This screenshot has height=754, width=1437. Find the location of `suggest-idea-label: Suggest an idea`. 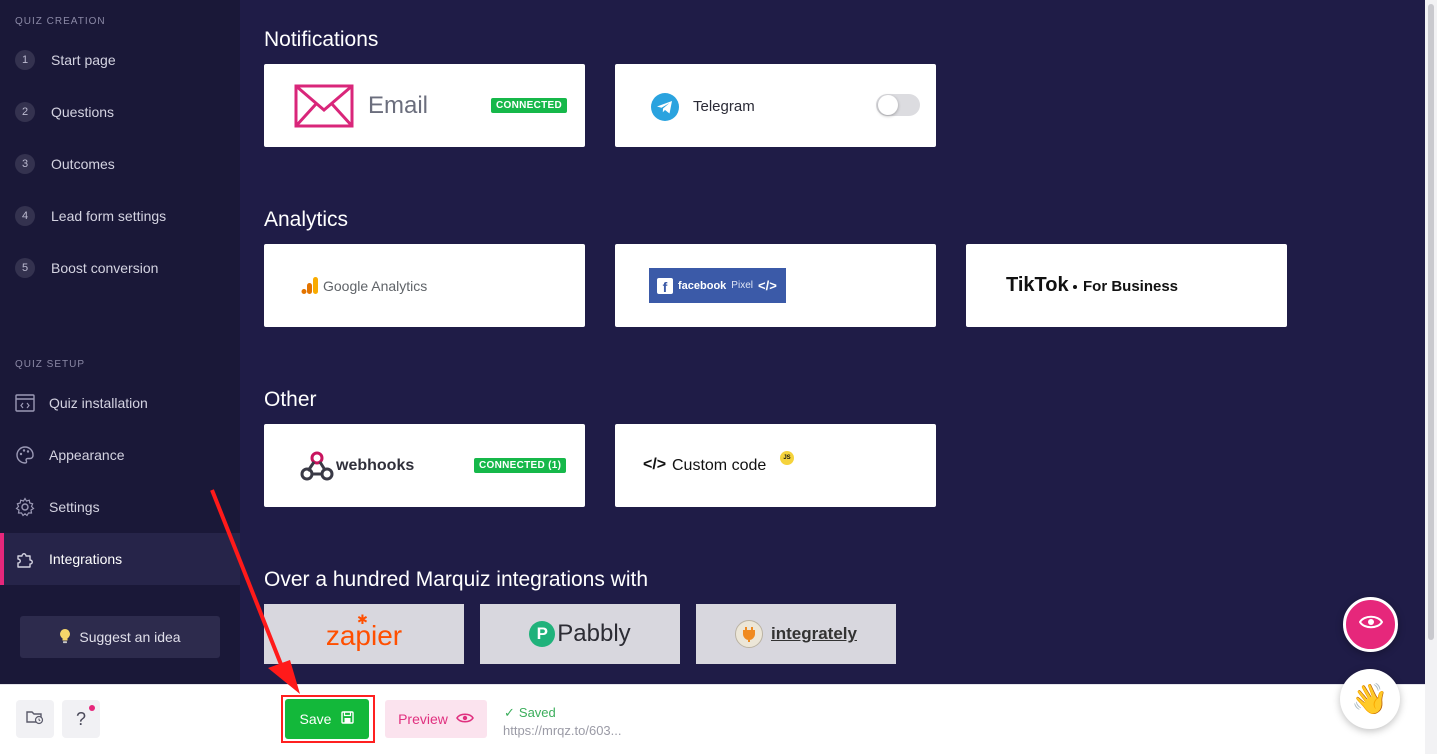

suggest-idea-label: Suggest an idea is located at coordinates (130, 637).